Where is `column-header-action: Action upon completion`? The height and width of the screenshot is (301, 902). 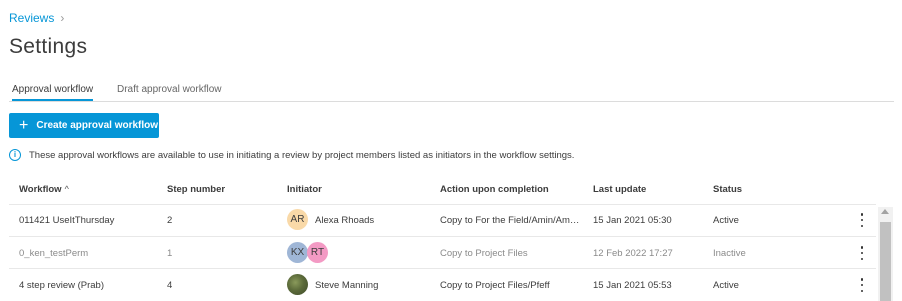 column-header-action: Action upon completion is located at coordinates (494, 189).